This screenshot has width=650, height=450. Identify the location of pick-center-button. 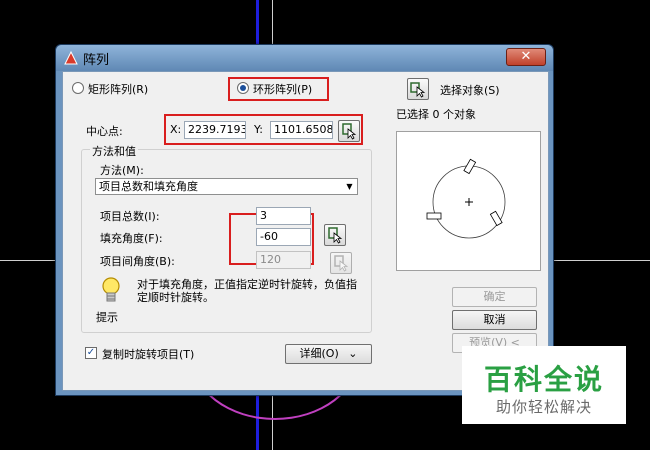
(349, 131).